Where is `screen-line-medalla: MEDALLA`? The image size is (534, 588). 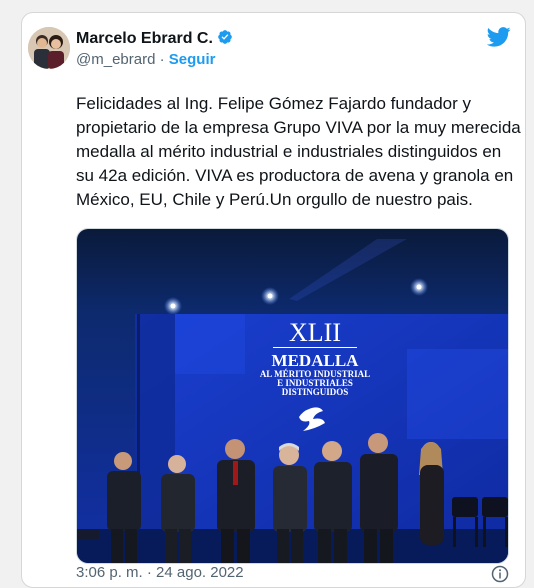 screen-line-medalla: MEDALLA is located at coordinates (316, 360).